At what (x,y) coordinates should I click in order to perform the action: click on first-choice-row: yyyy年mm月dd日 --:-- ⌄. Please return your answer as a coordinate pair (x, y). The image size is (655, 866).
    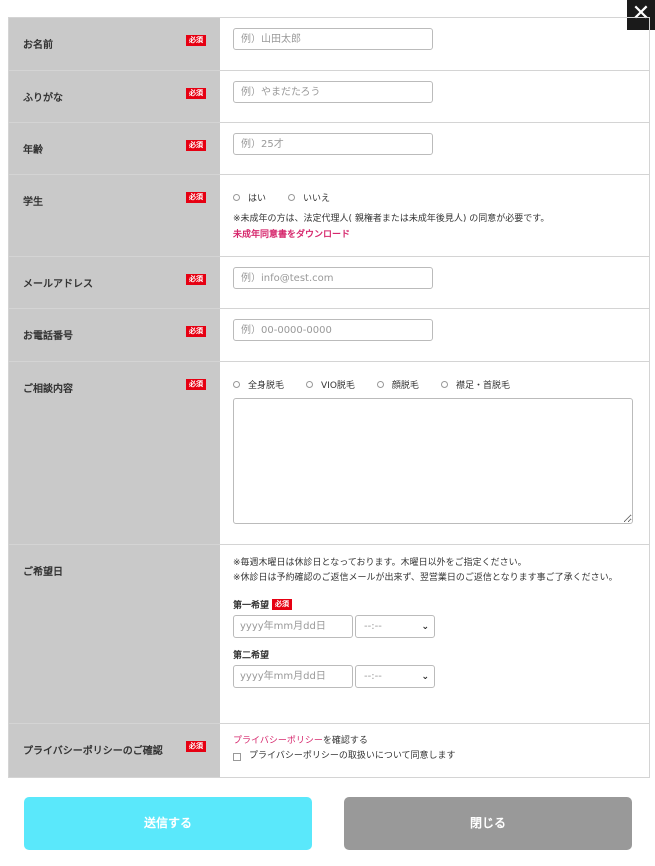
    Looking at the image, I should click on (434, 626).